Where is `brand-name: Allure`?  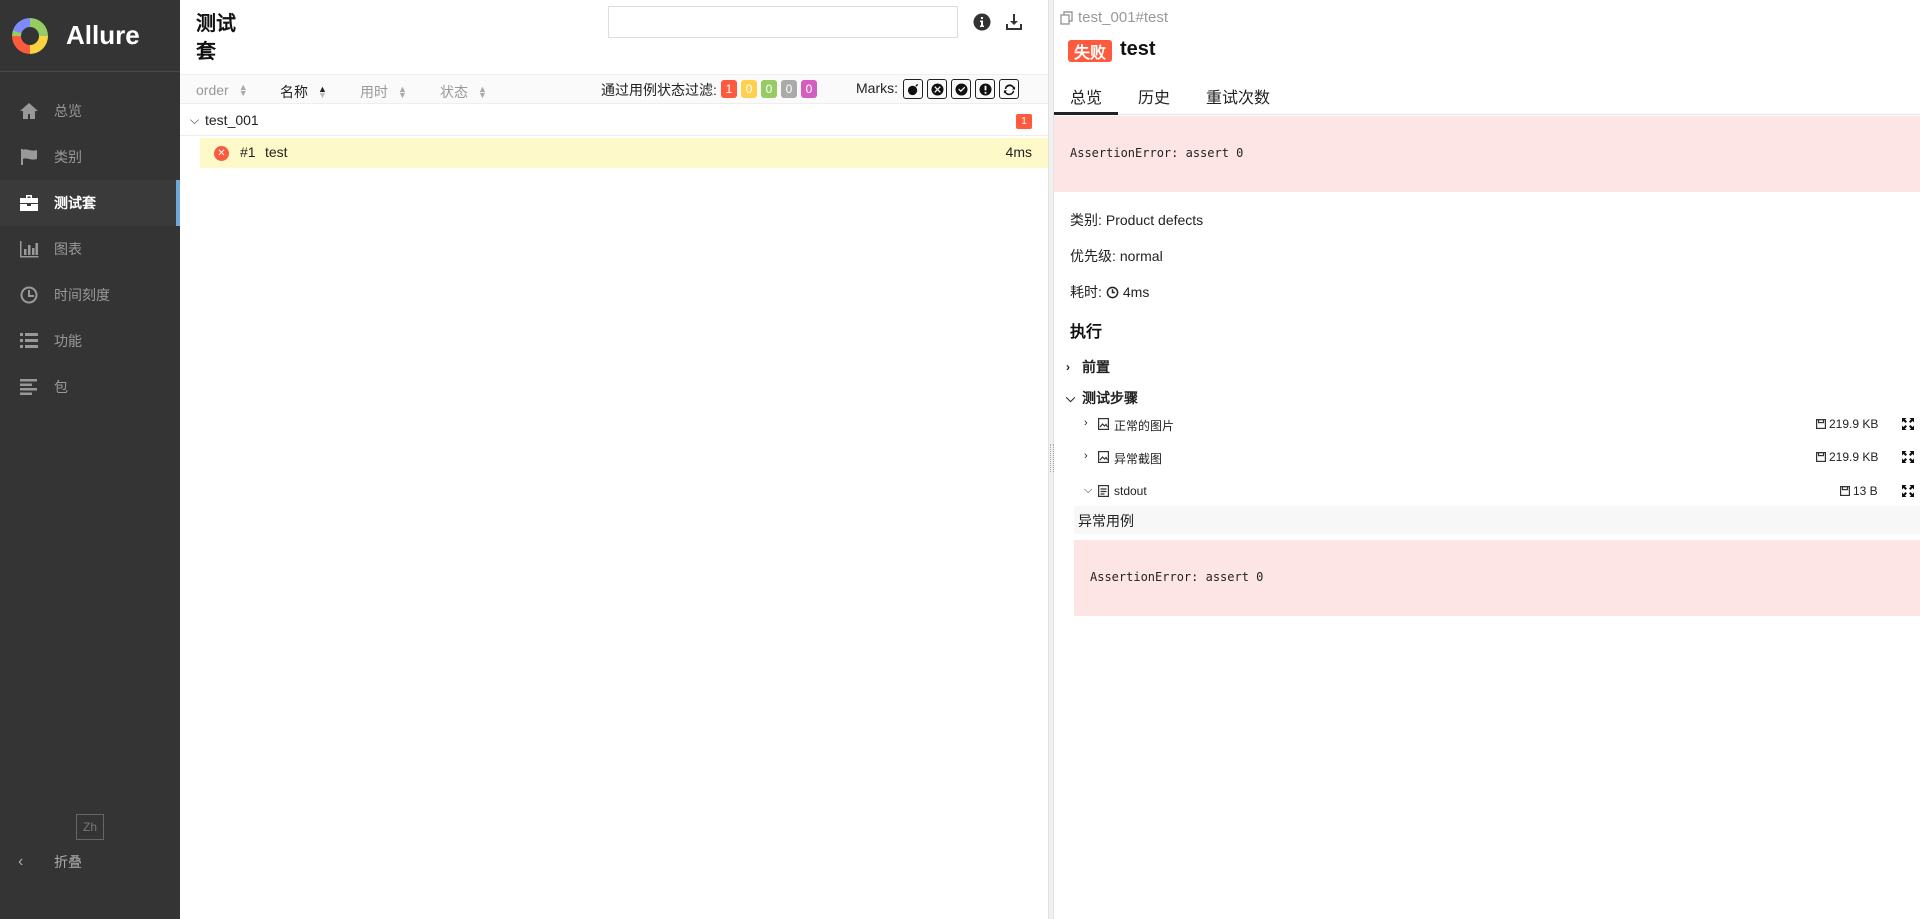 brand-name: Allure is located at coordinates (103, 35).